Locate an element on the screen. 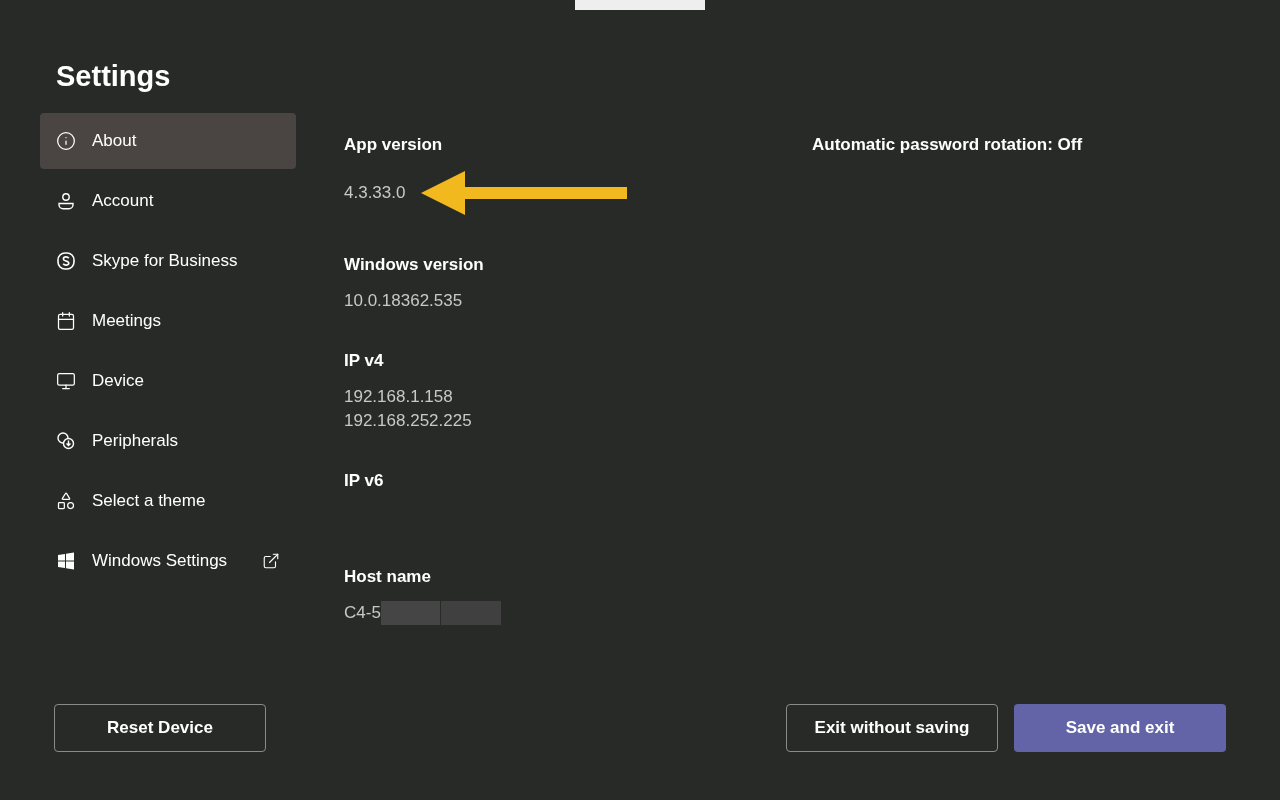  windows-logo-icon is located at coordinates (66, 561).